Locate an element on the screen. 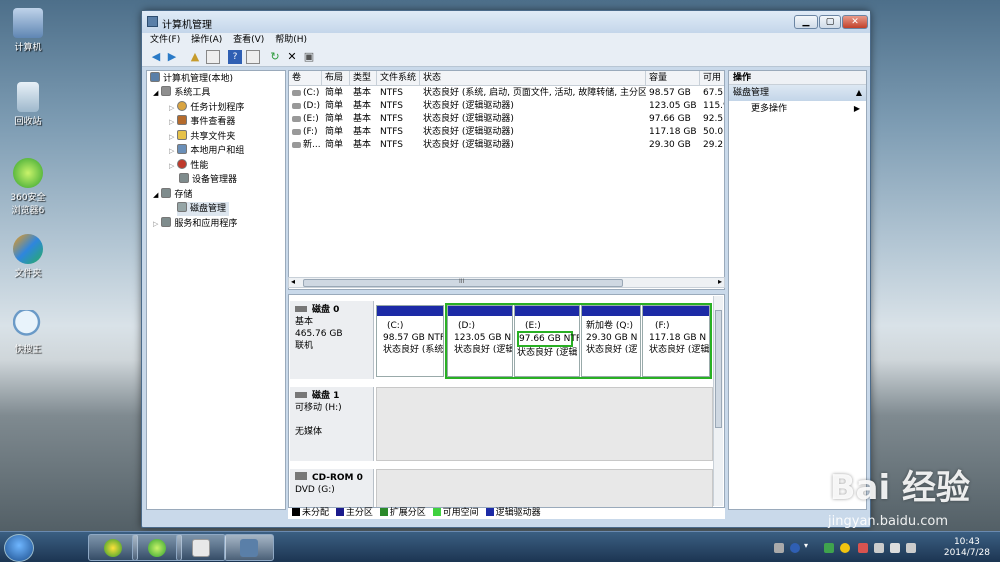 The image size is (1000, 562). desktop-icon-label: 文件夹 is located at coordinates (28, 274).